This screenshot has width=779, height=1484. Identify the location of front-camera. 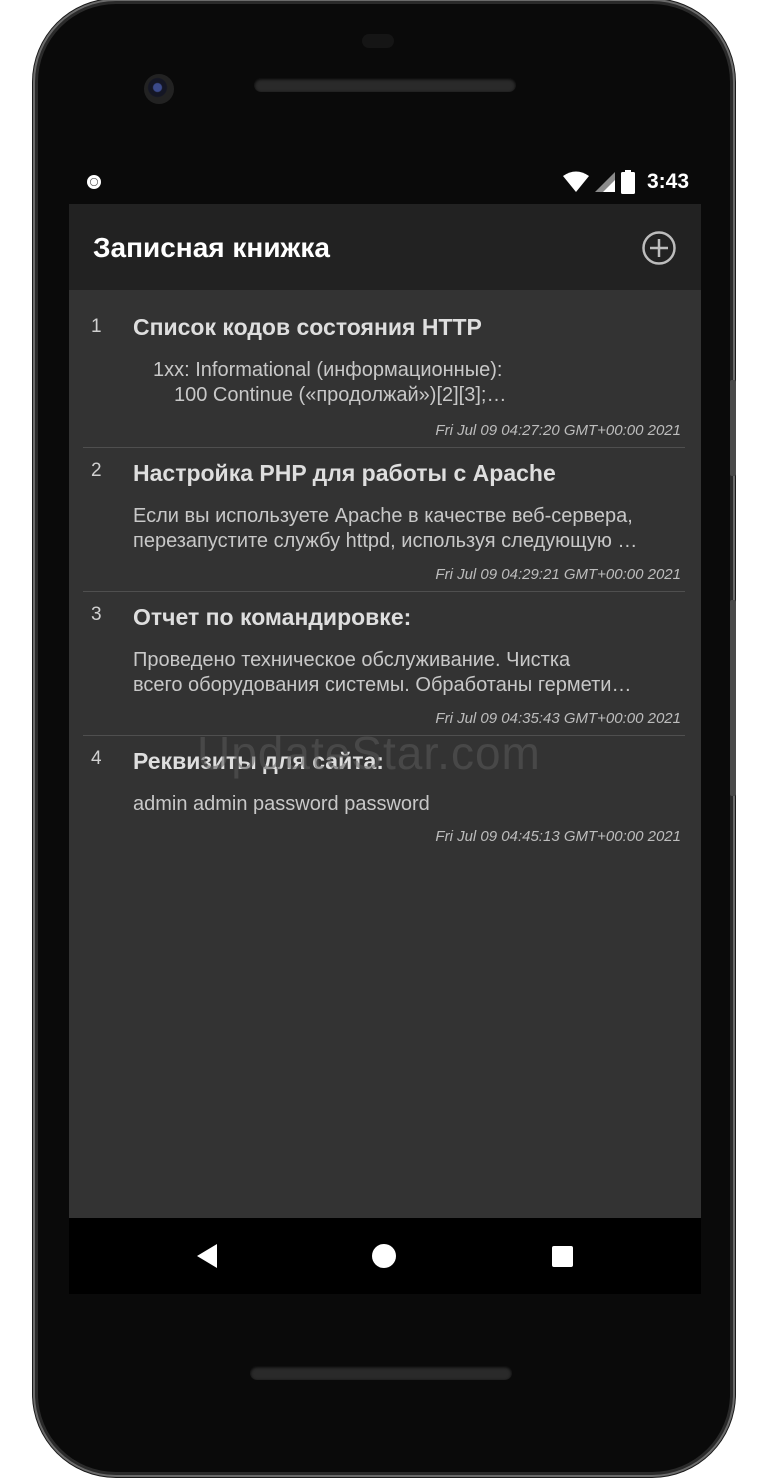
(159, 89).